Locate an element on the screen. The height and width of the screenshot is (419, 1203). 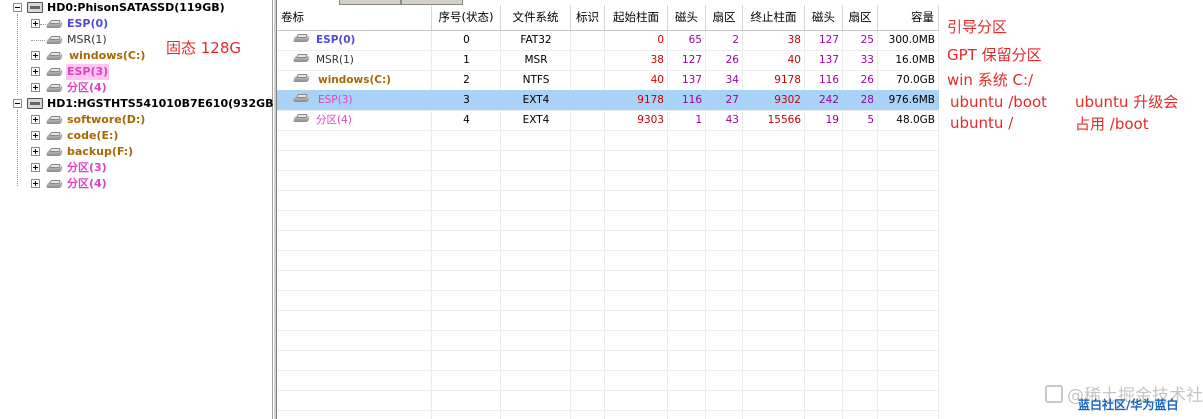
cell-index: 1 is located at coordinates (466, 60).